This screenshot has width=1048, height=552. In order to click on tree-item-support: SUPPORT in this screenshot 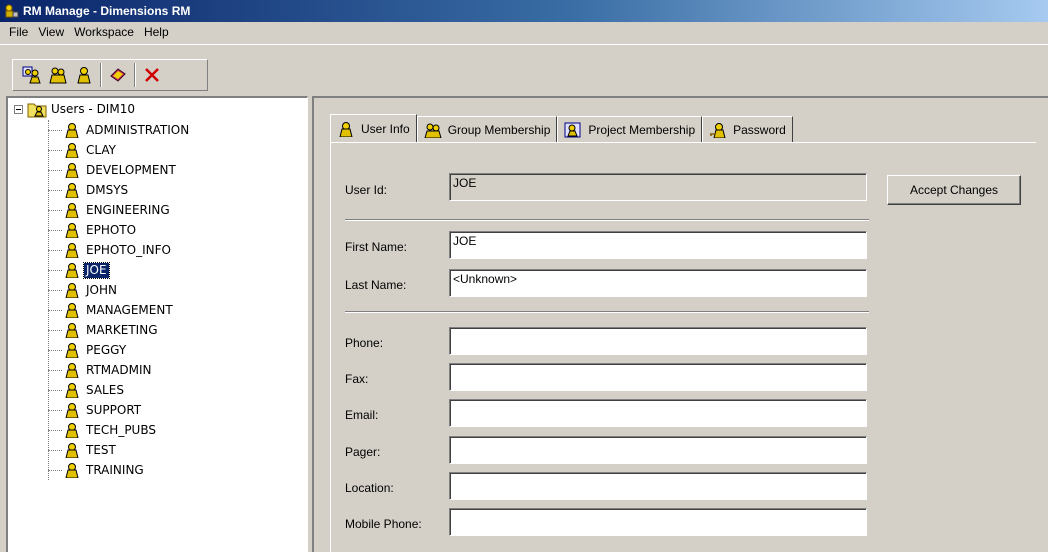, I will do `click(95, 410)`.